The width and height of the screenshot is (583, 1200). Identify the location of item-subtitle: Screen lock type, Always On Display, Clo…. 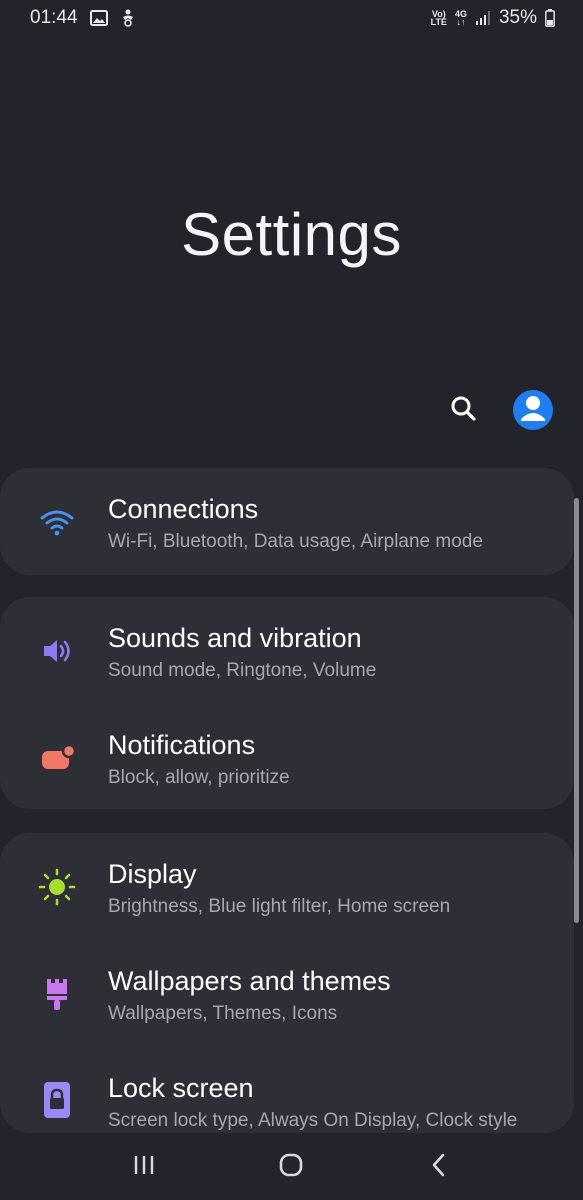
(313, 1120).